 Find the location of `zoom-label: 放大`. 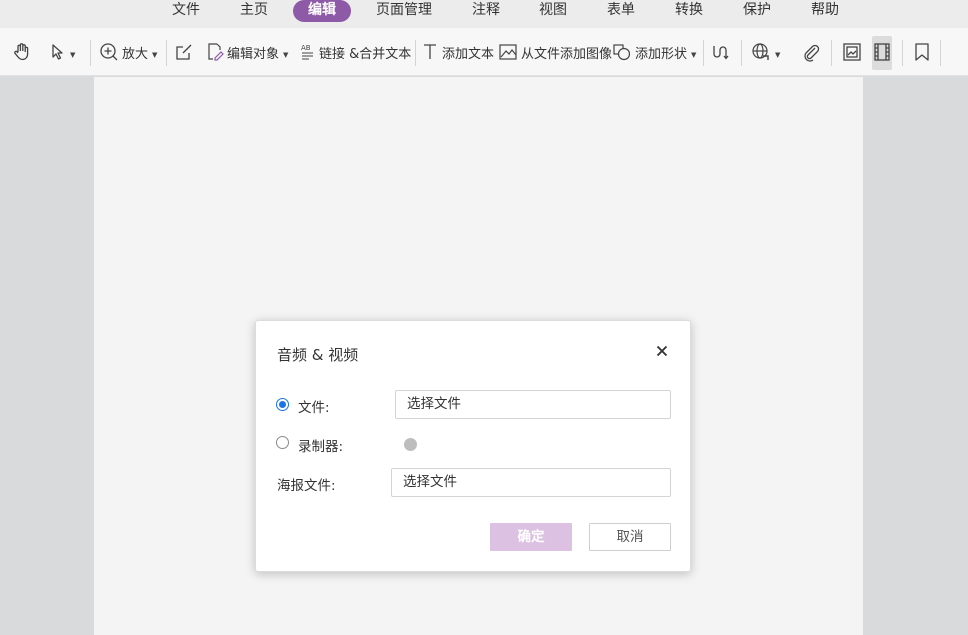

zoom-label: 放大 is located at coordinates (135, 54).